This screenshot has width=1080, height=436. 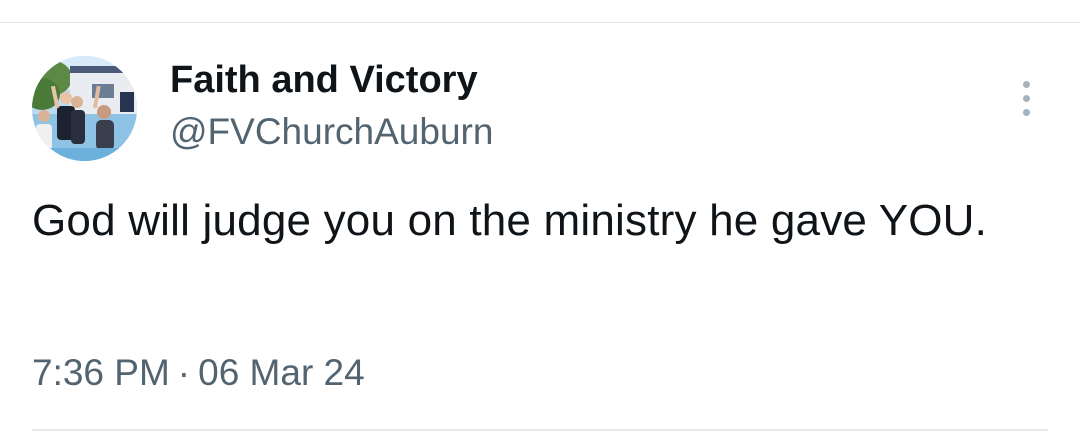 I want to click on avatar, so click(x=84, y=108).